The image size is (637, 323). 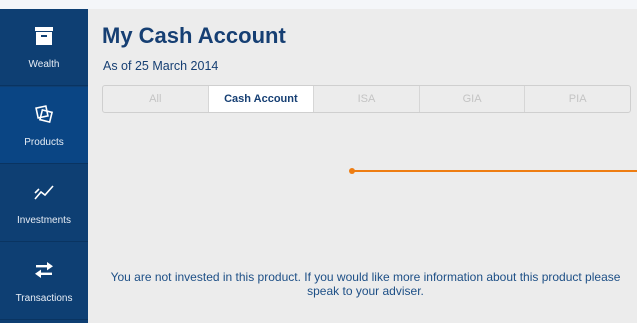 What do you see at coordinates (156, 99) in the screenshot?
I see `tab-all: All` at bounding box center [156, 99].